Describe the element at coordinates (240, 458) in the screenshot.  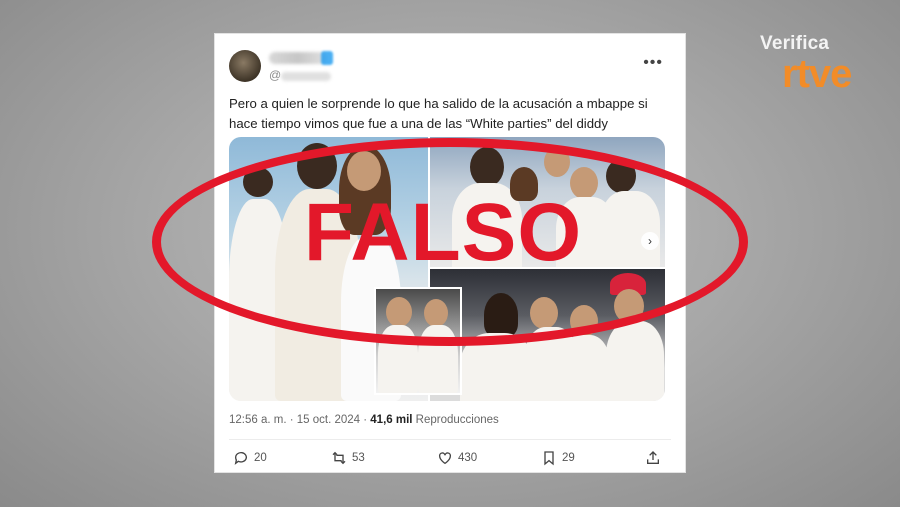
I see `reply-icon` at that location.